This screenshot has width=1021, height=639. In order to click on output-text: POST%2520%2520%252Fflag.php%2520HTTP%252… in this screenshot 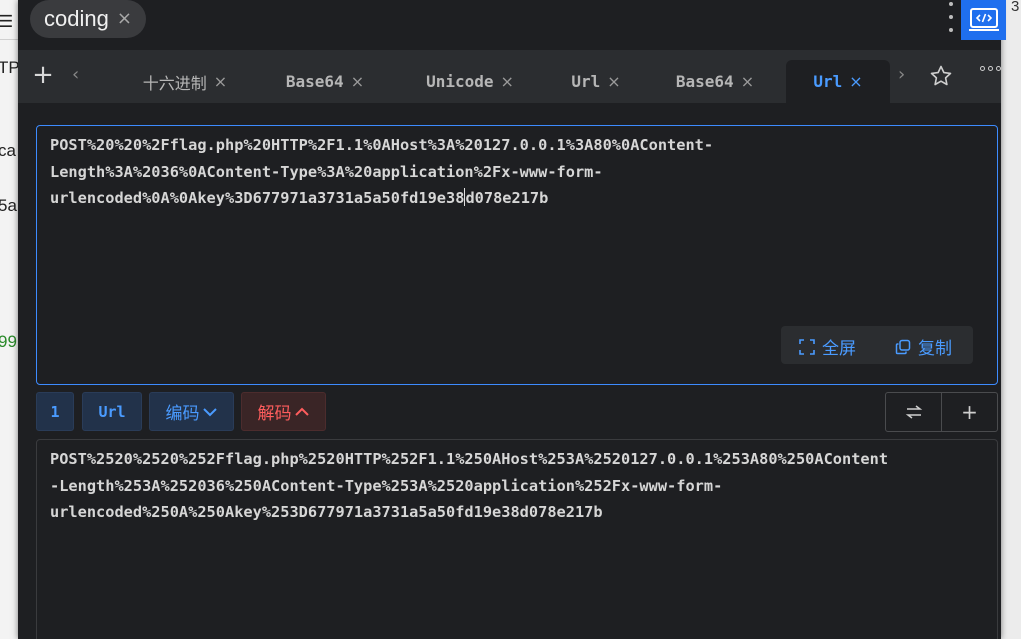, I will do `click(469, 486)`.